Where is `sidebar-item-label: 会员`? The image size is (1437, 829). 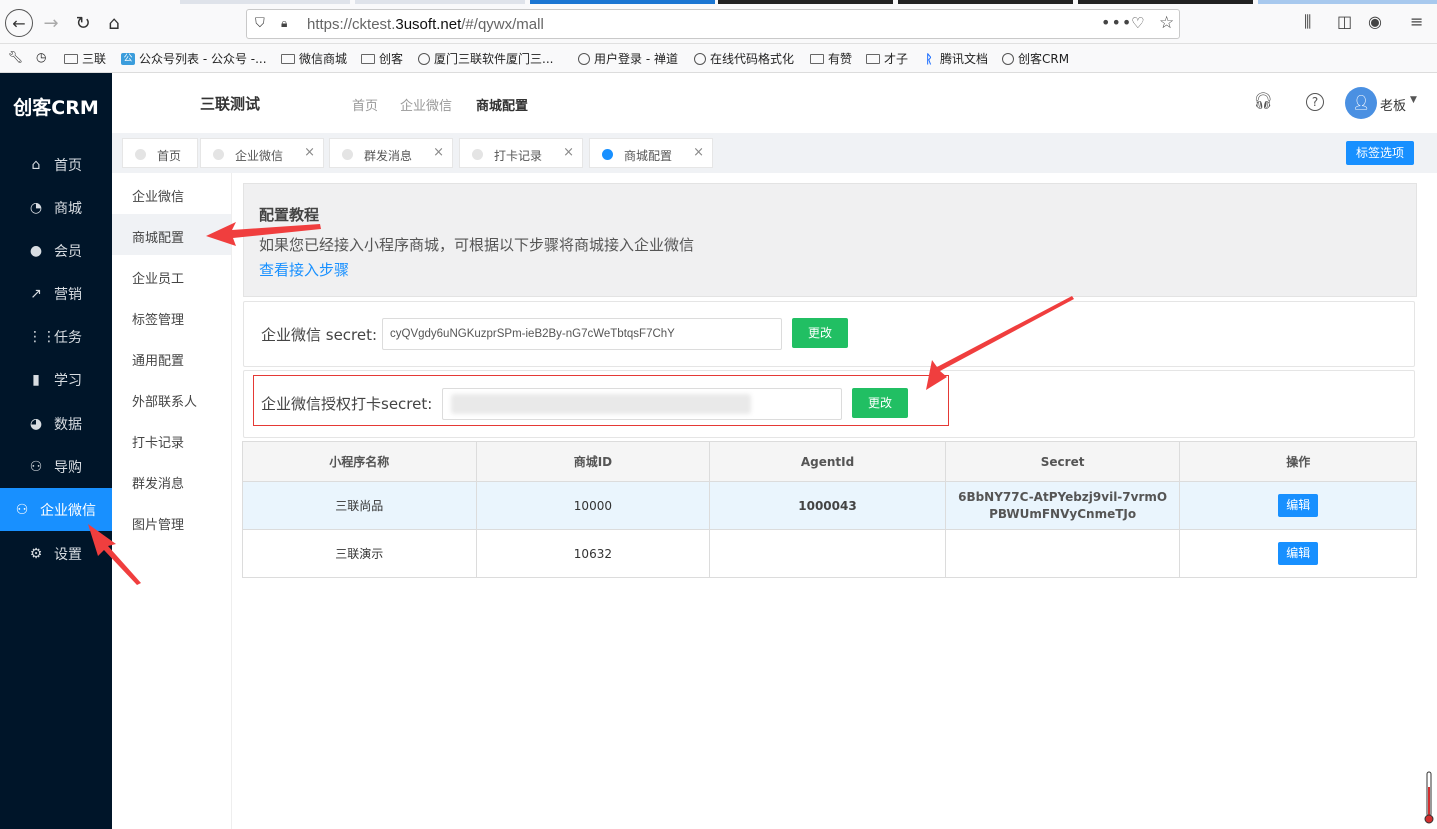 sidebar-item-label: 会员 is located at coordinates (68, 251).